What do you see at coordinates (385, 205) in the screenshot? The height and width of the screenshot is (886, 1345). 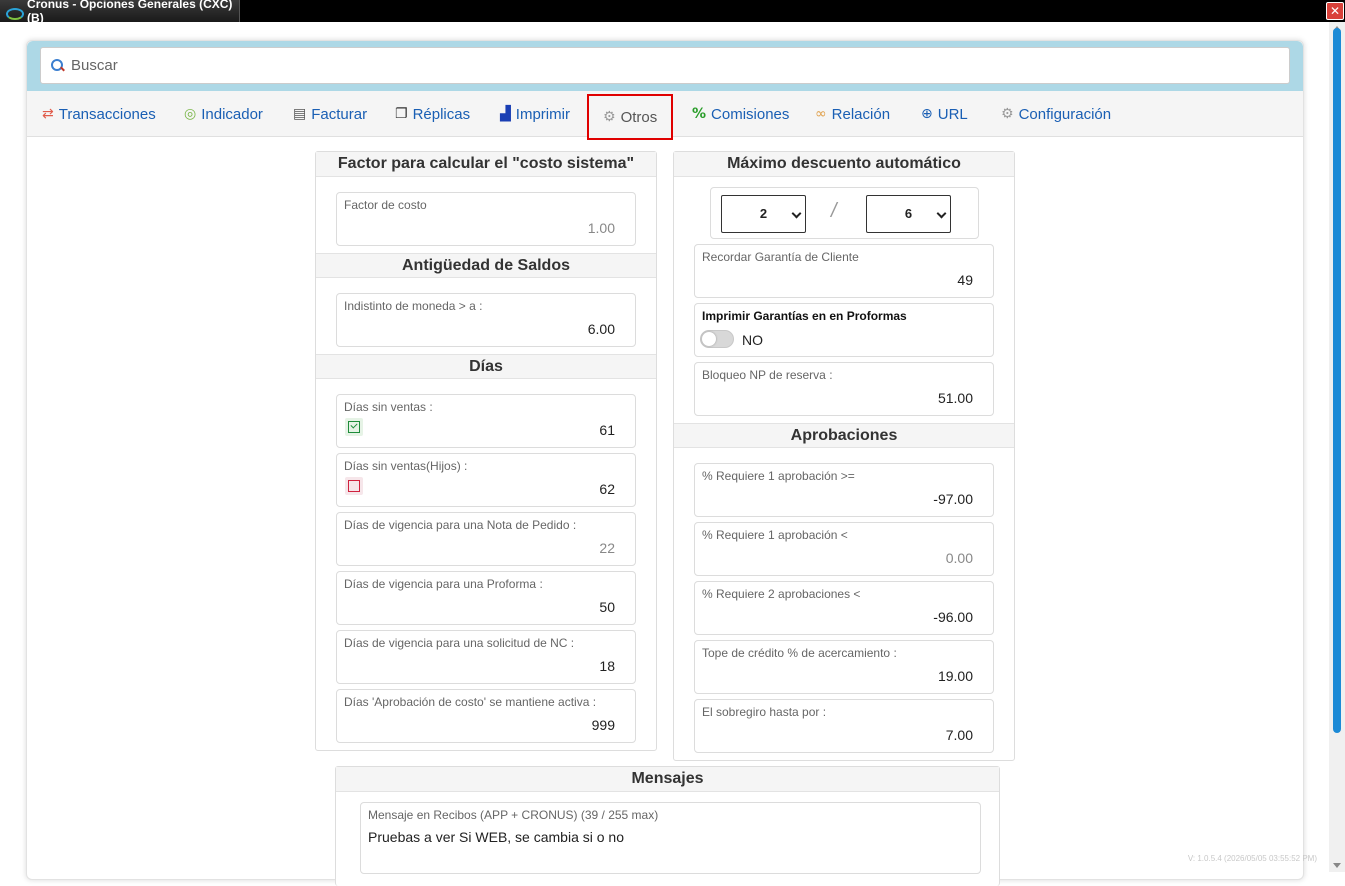 I see `field-label: Factor de costo` at bounding box center [385, 205].